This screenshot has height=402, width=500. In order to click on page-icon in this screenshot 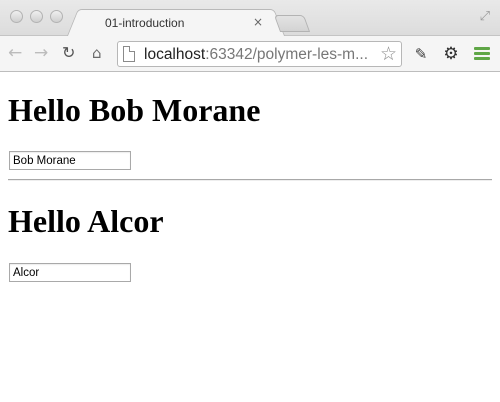, I will do `click(129, 54)`.